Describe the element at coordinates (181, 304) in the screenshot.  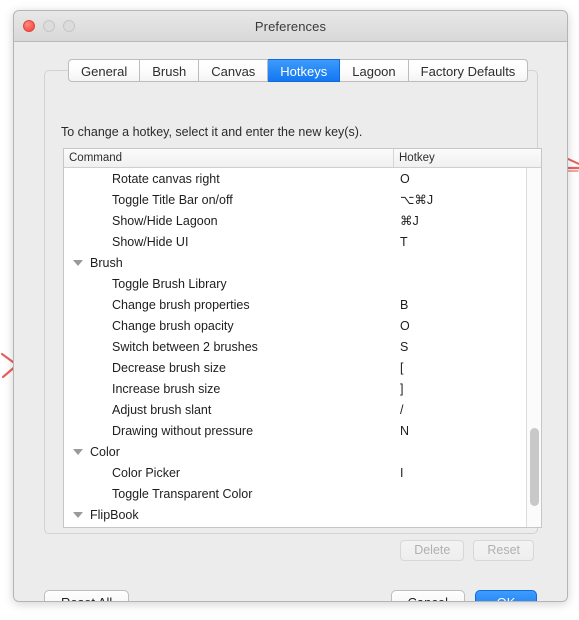
I see `command-cell: Change brush properties` at that location.